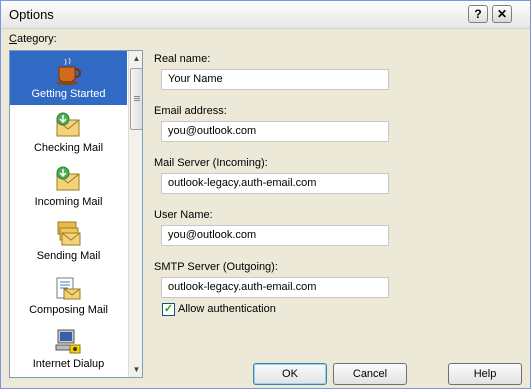 This screenshot has width=531, height=389. Describe the element at coordinates (275, 287) in the screenshot. I see `smtp-server-input: outlook-legacy.auth-email.com` at that location.